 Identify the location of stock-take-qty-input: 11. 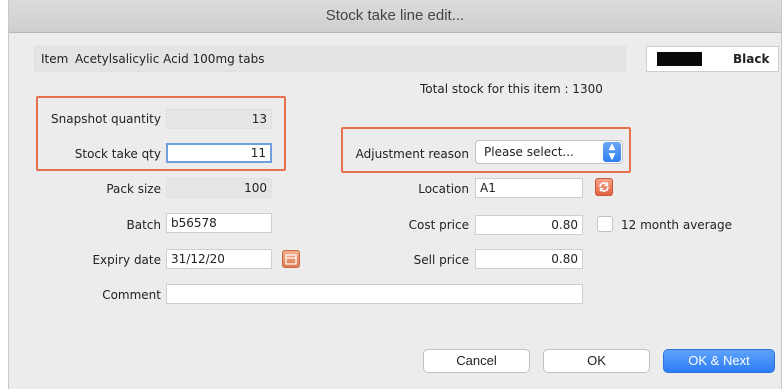
(219, 153).